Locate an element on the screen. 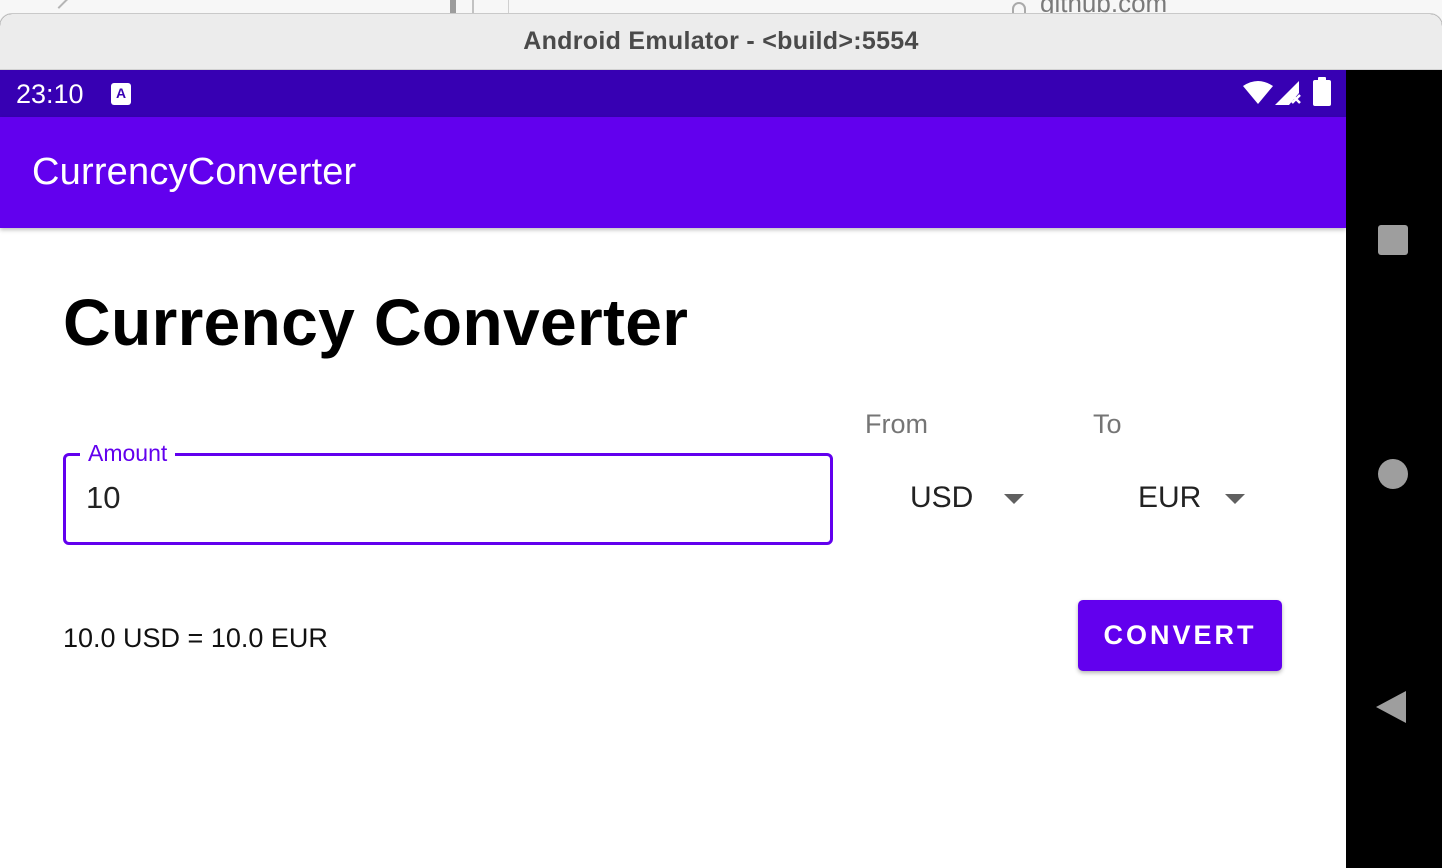  app-title: CurrencyConverter is located at coordinates (194, 172).